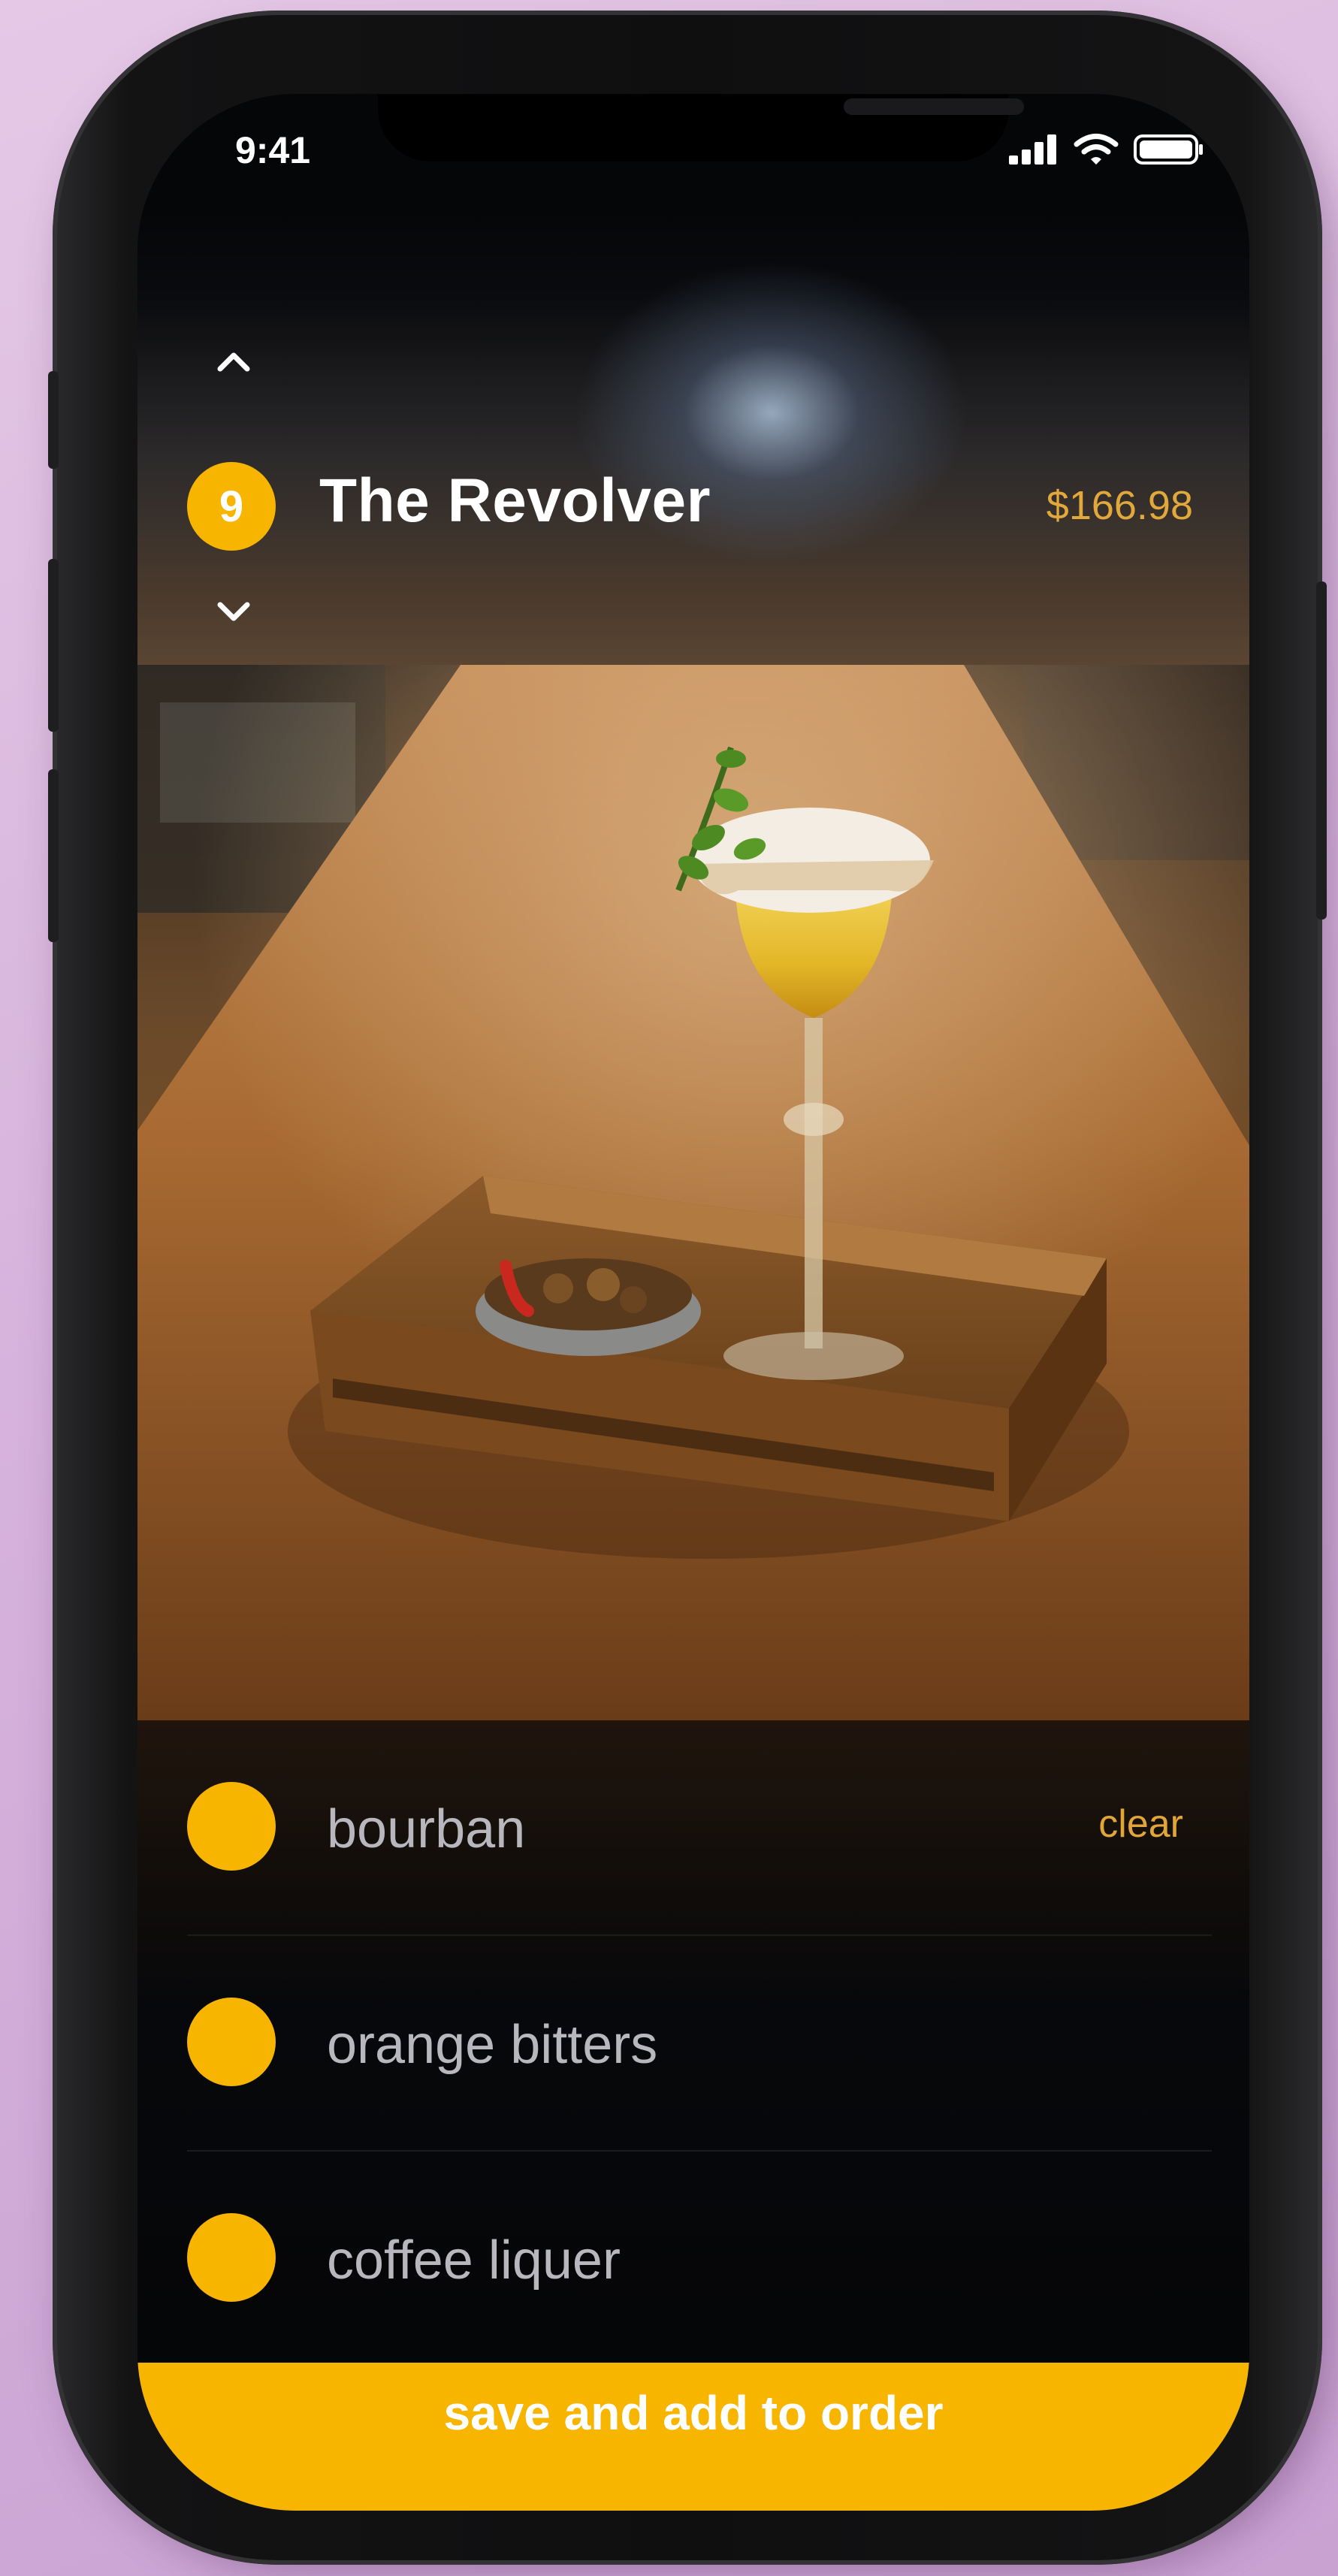 The image size is (1338, 2576). Describe the element at coordinates (53, 855) in the screenshot. I see `volume-down-button` at that location.